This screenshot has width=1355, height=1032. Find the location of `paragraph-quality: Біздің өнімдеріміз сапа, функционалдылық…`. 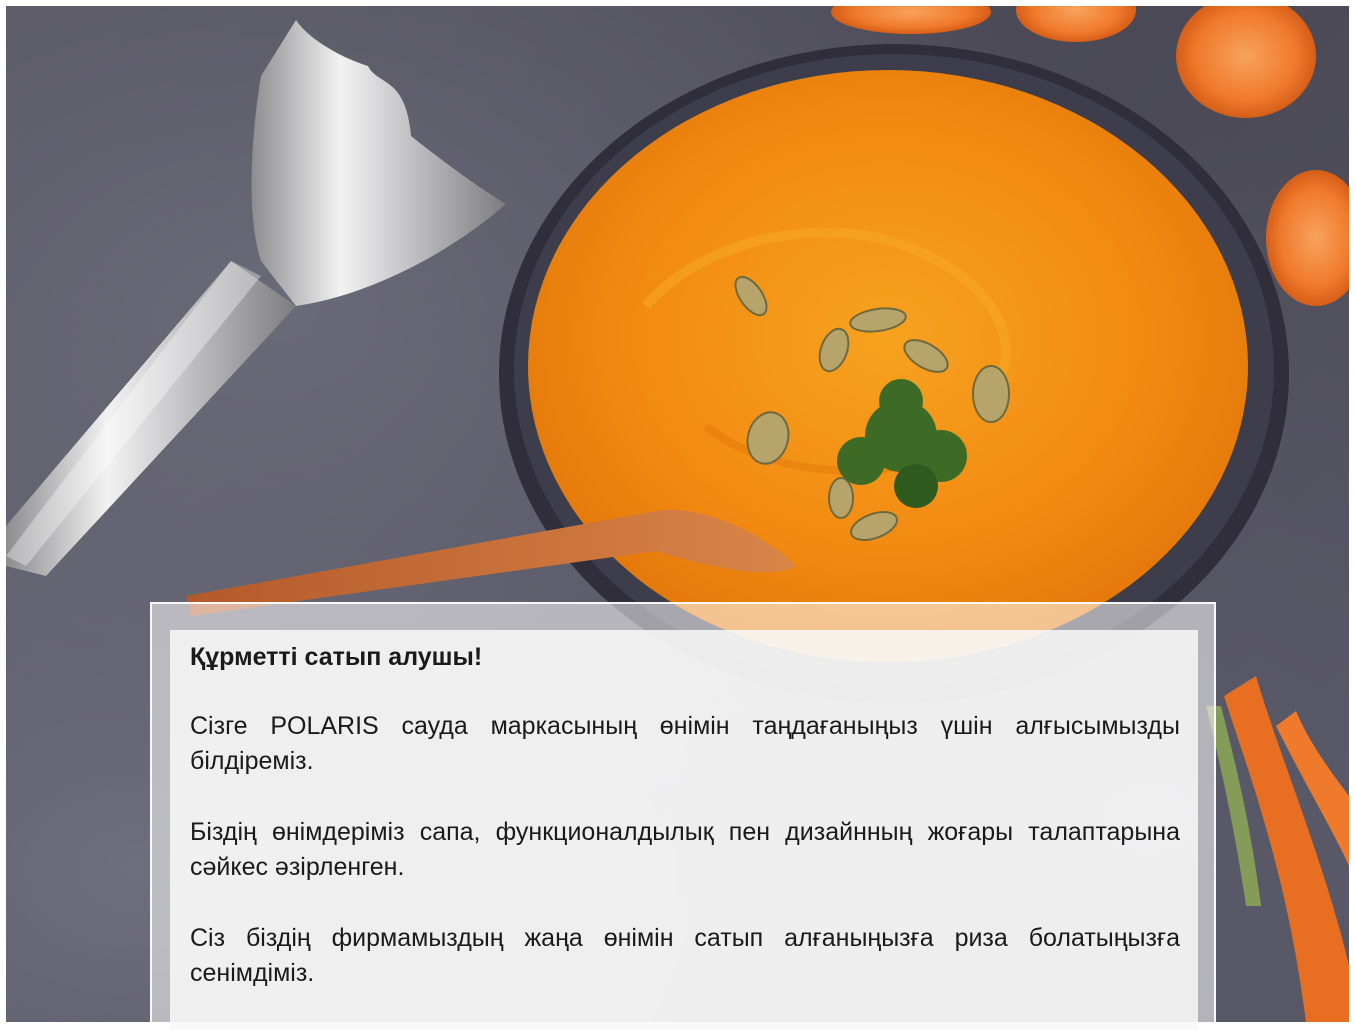

paragraph-quality: Біздің өнімдеріміз сапа, функционалдылық… is located at coordinates (685, 849).